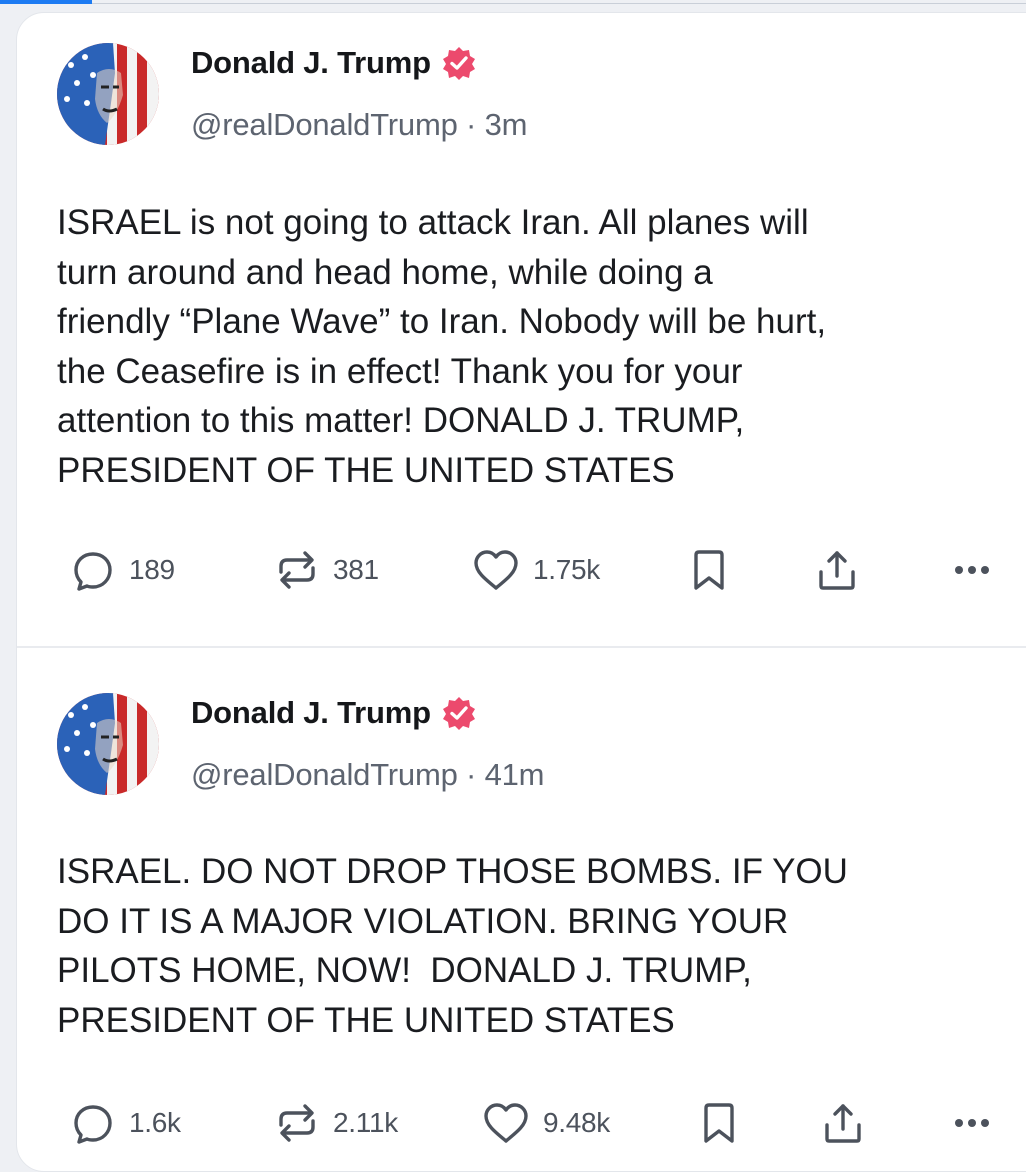 The height and width of the screenshot is (1172, 1026). What do you see at coordinates (46, 2) in the screenshot?
I see `top-accent-bar` at bounding box center [46, 2].